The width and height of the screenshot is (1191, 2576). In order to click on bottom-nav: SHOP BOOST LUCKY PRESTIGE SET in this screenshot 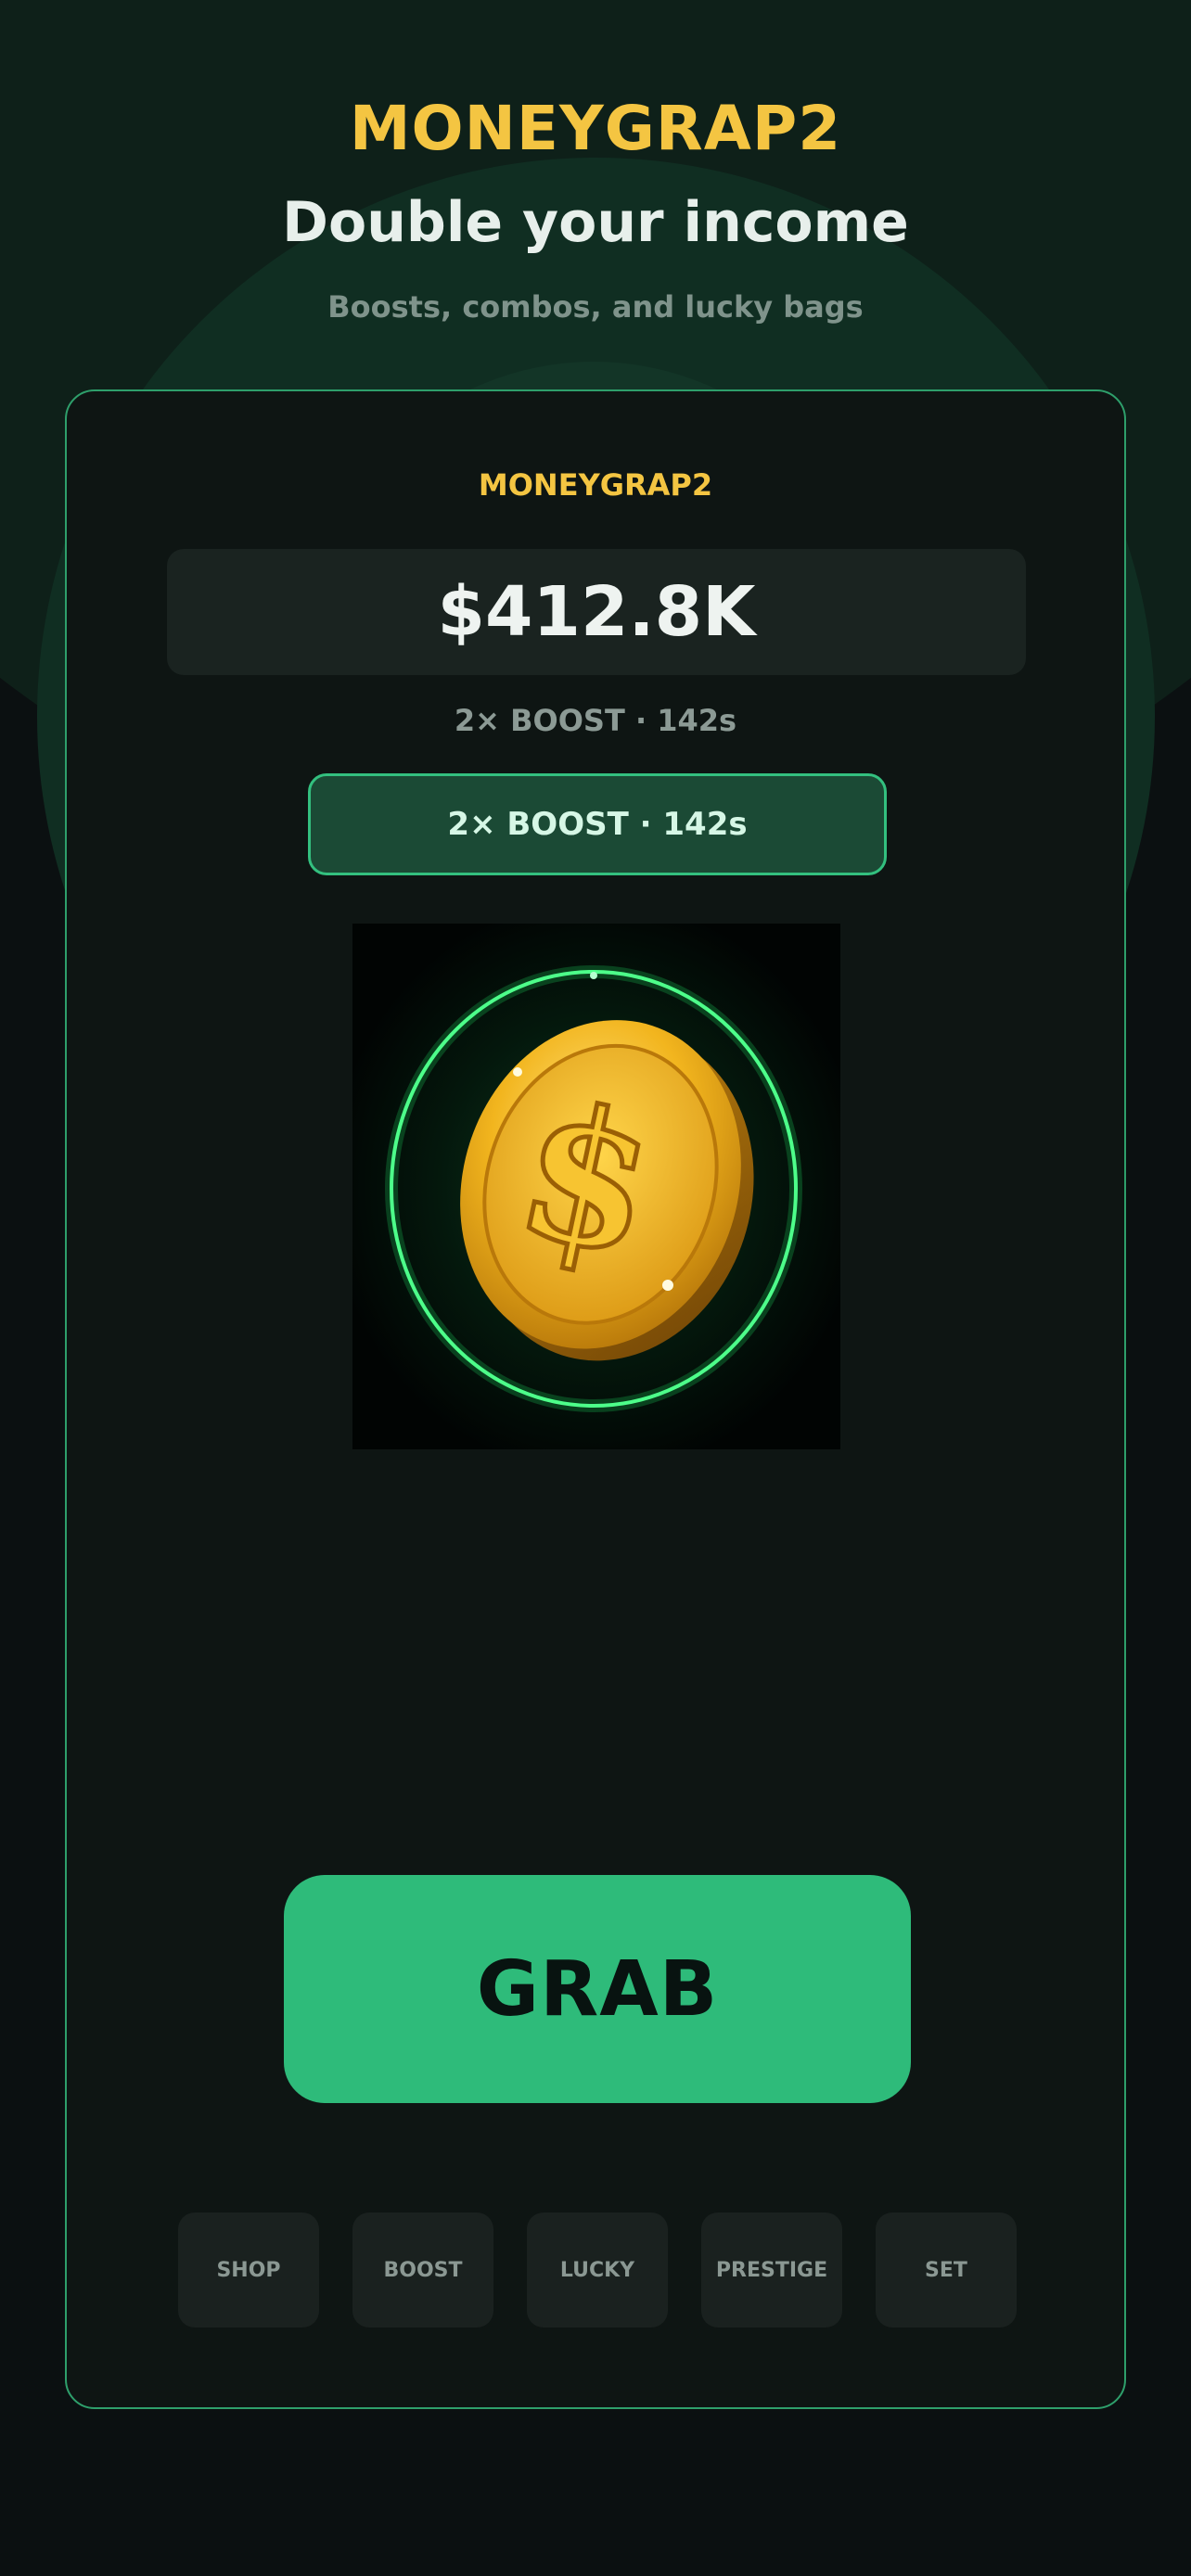, I will do `click(597, 2270)`.